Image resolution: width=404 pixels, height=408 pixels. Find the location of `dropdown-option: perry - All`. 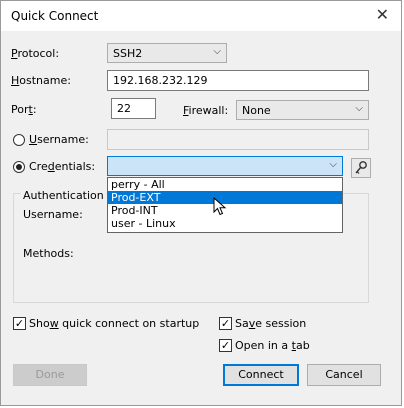

dropdown-option: perry - All is located at coordinates (225, 184).